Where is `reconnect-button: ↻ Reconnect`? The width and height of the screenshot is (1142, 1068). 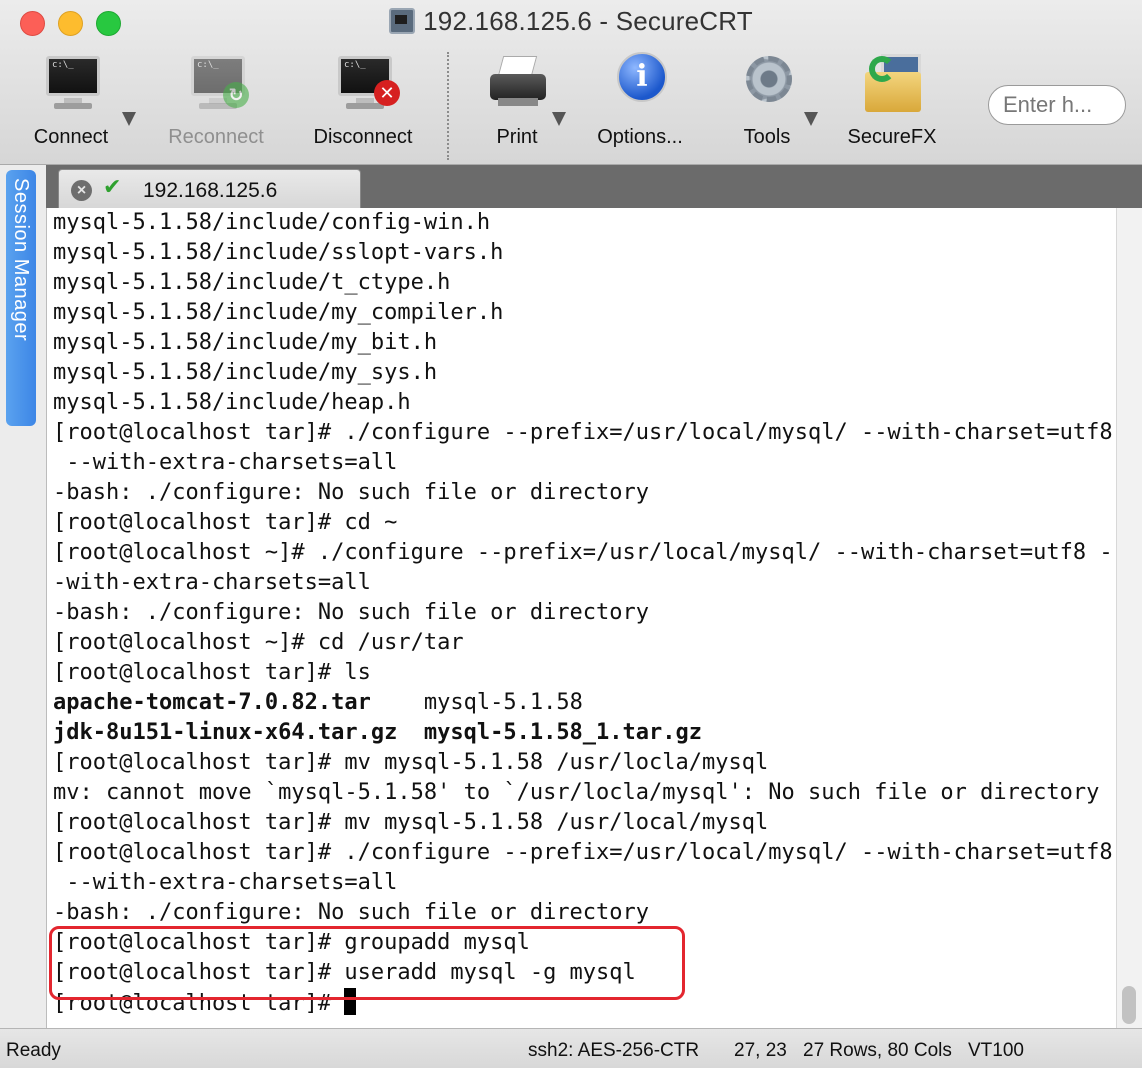 reconnect-button: ↻ Reconnect is located at coordinates (216, 100).